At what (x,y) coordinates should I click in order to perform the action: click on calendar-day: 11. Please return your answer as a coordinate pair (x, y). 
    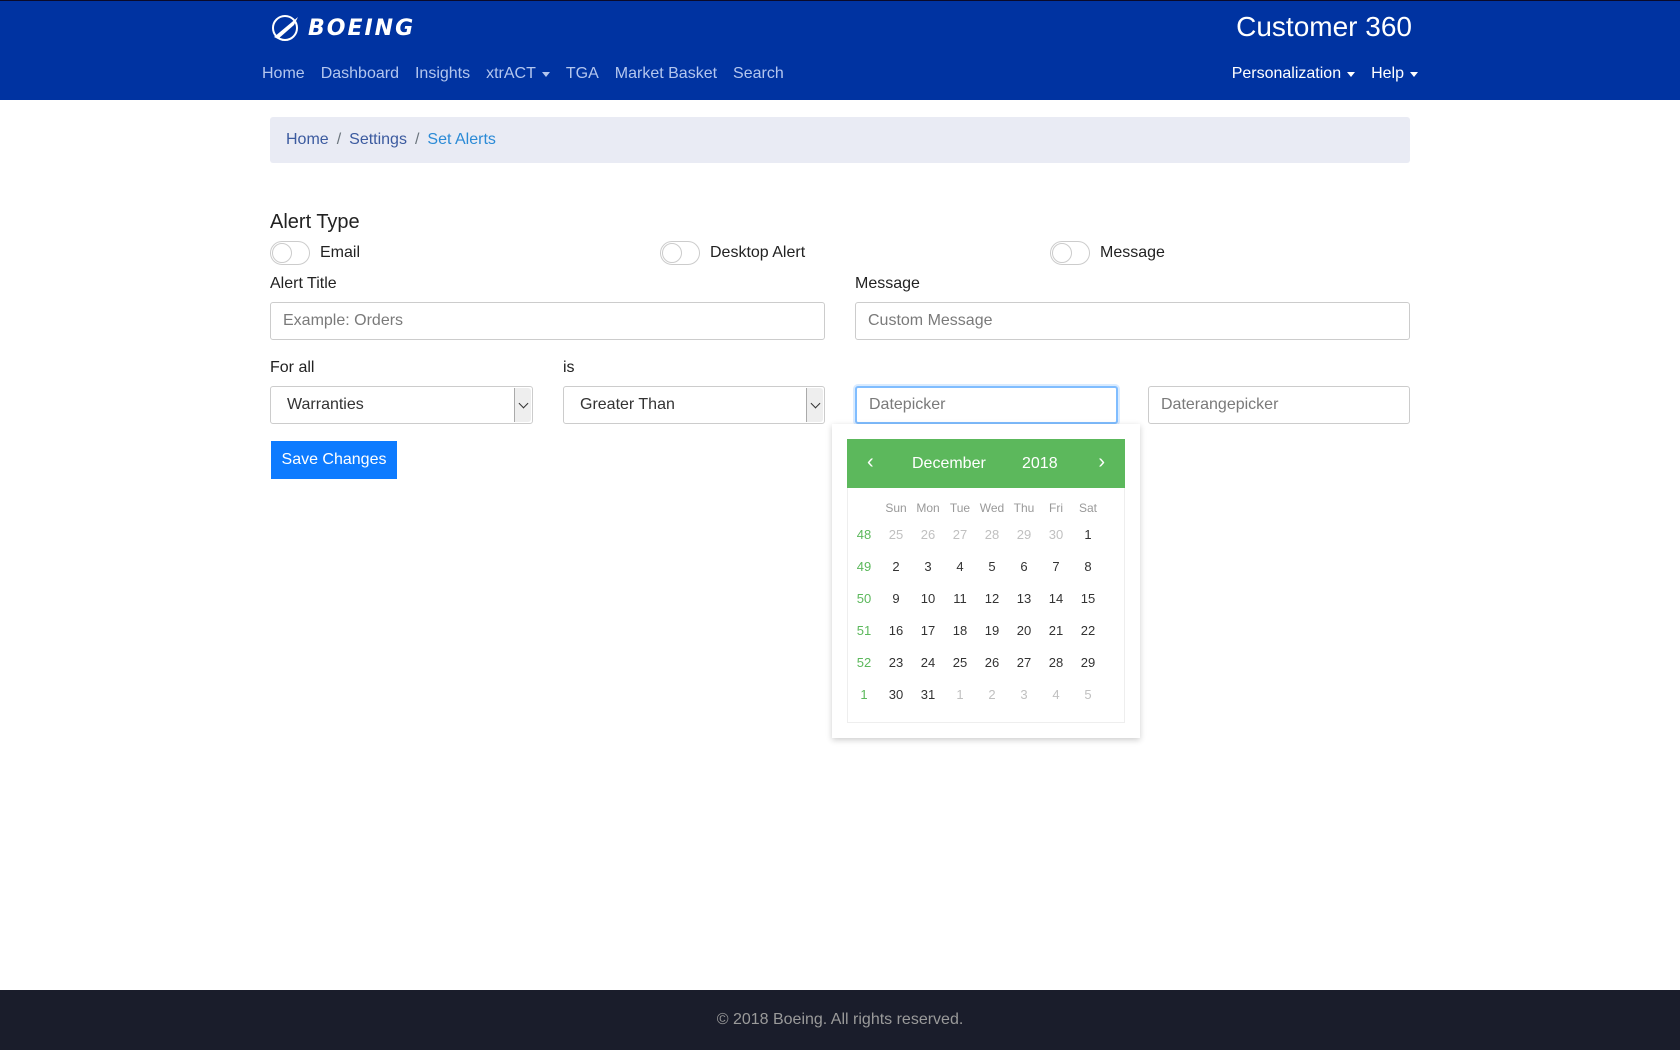
    Looking at the image, I should click on (960, 598).